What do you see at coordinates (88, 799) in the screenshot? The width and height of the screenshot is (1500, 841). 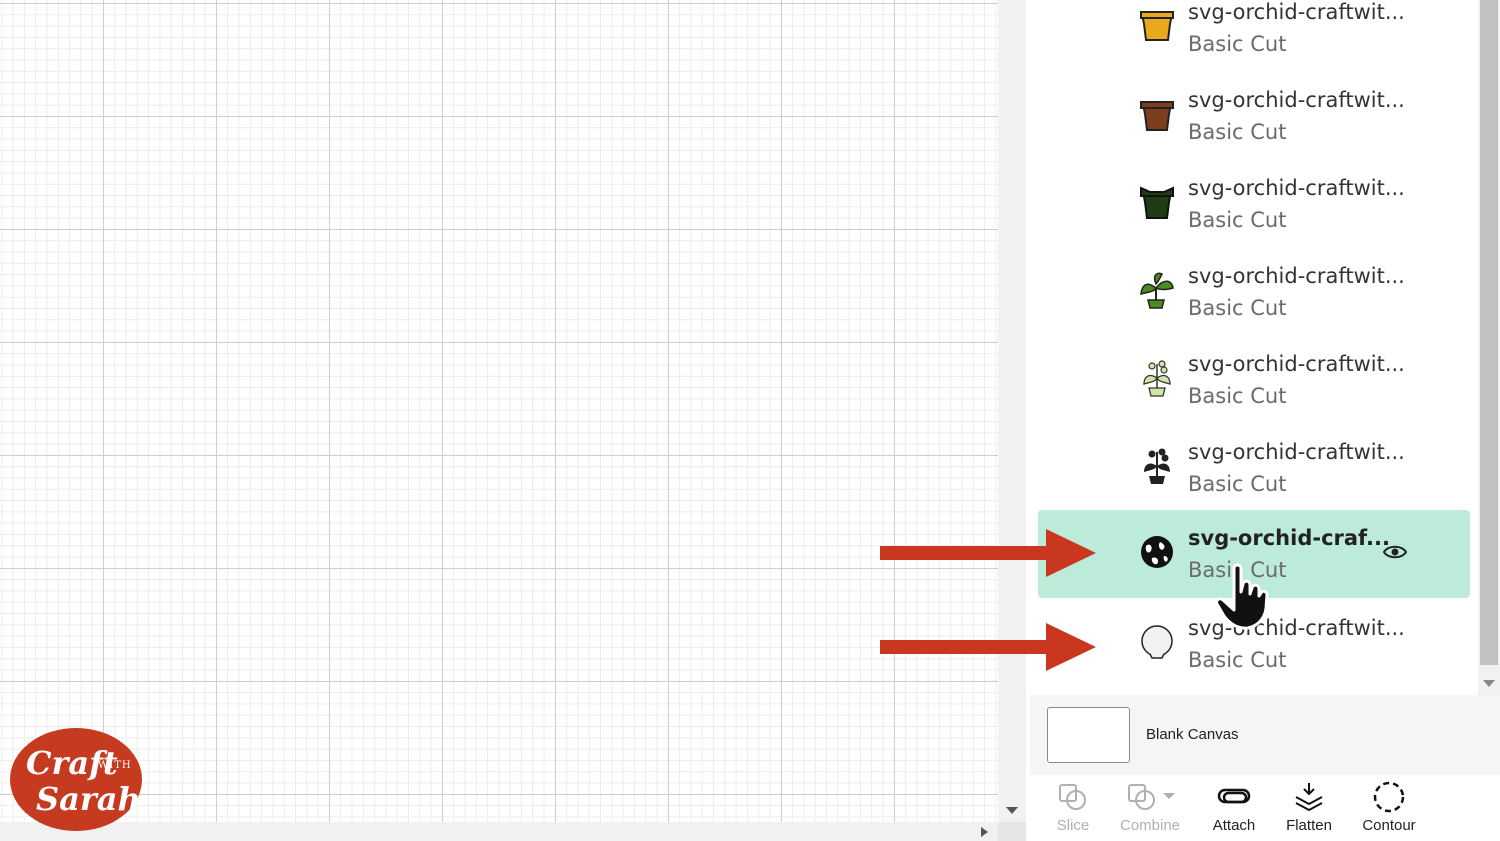 I see `logo-line-2: Sarah` at bounding box center [88, 799].